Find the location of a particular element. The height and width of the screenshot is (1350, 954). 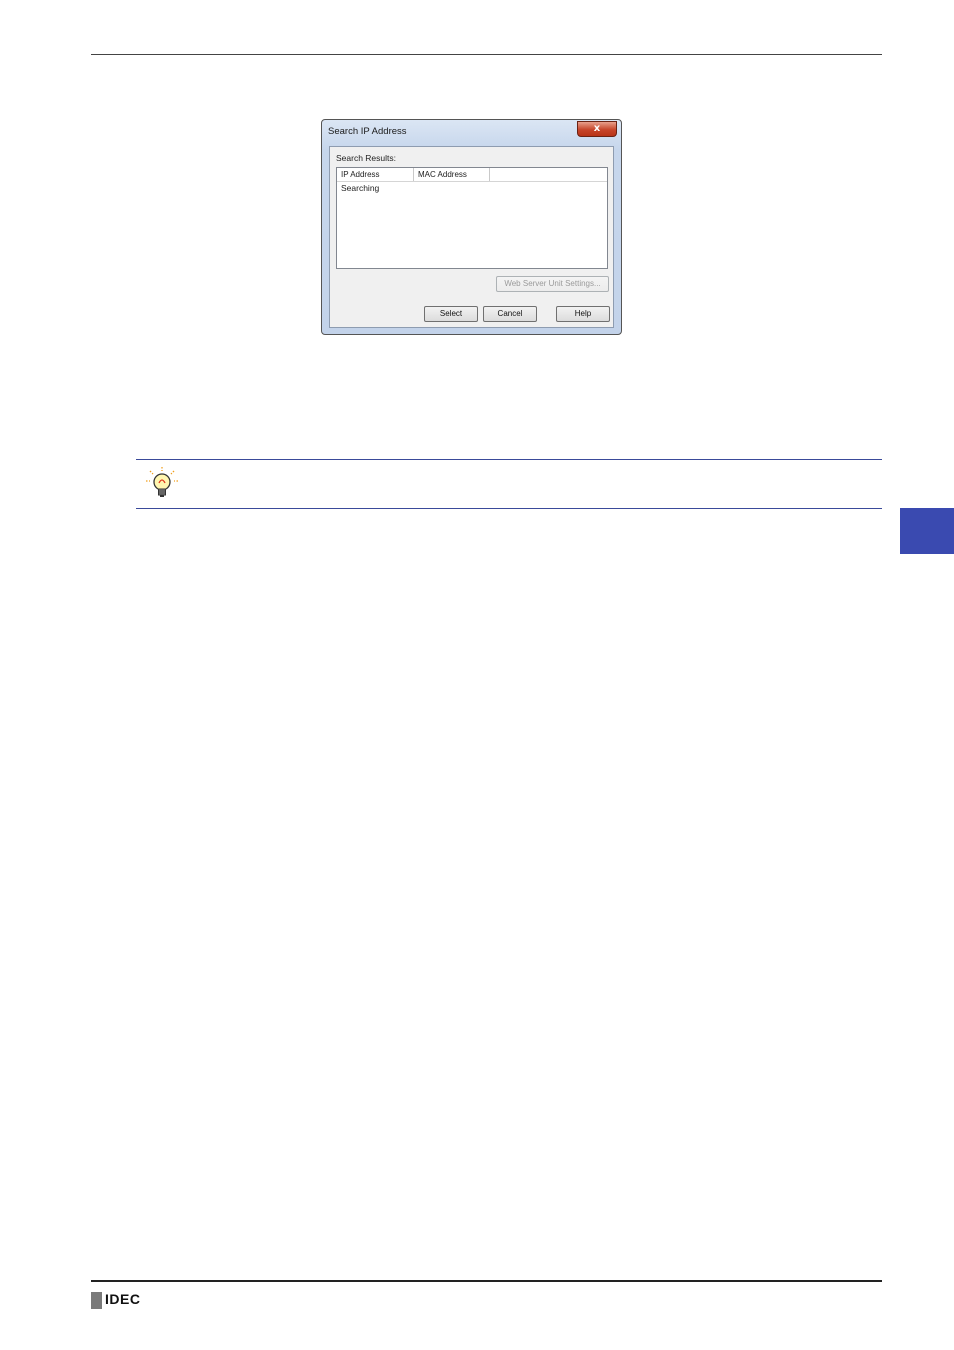

select-button: Select is located at coordinates (451, 314).